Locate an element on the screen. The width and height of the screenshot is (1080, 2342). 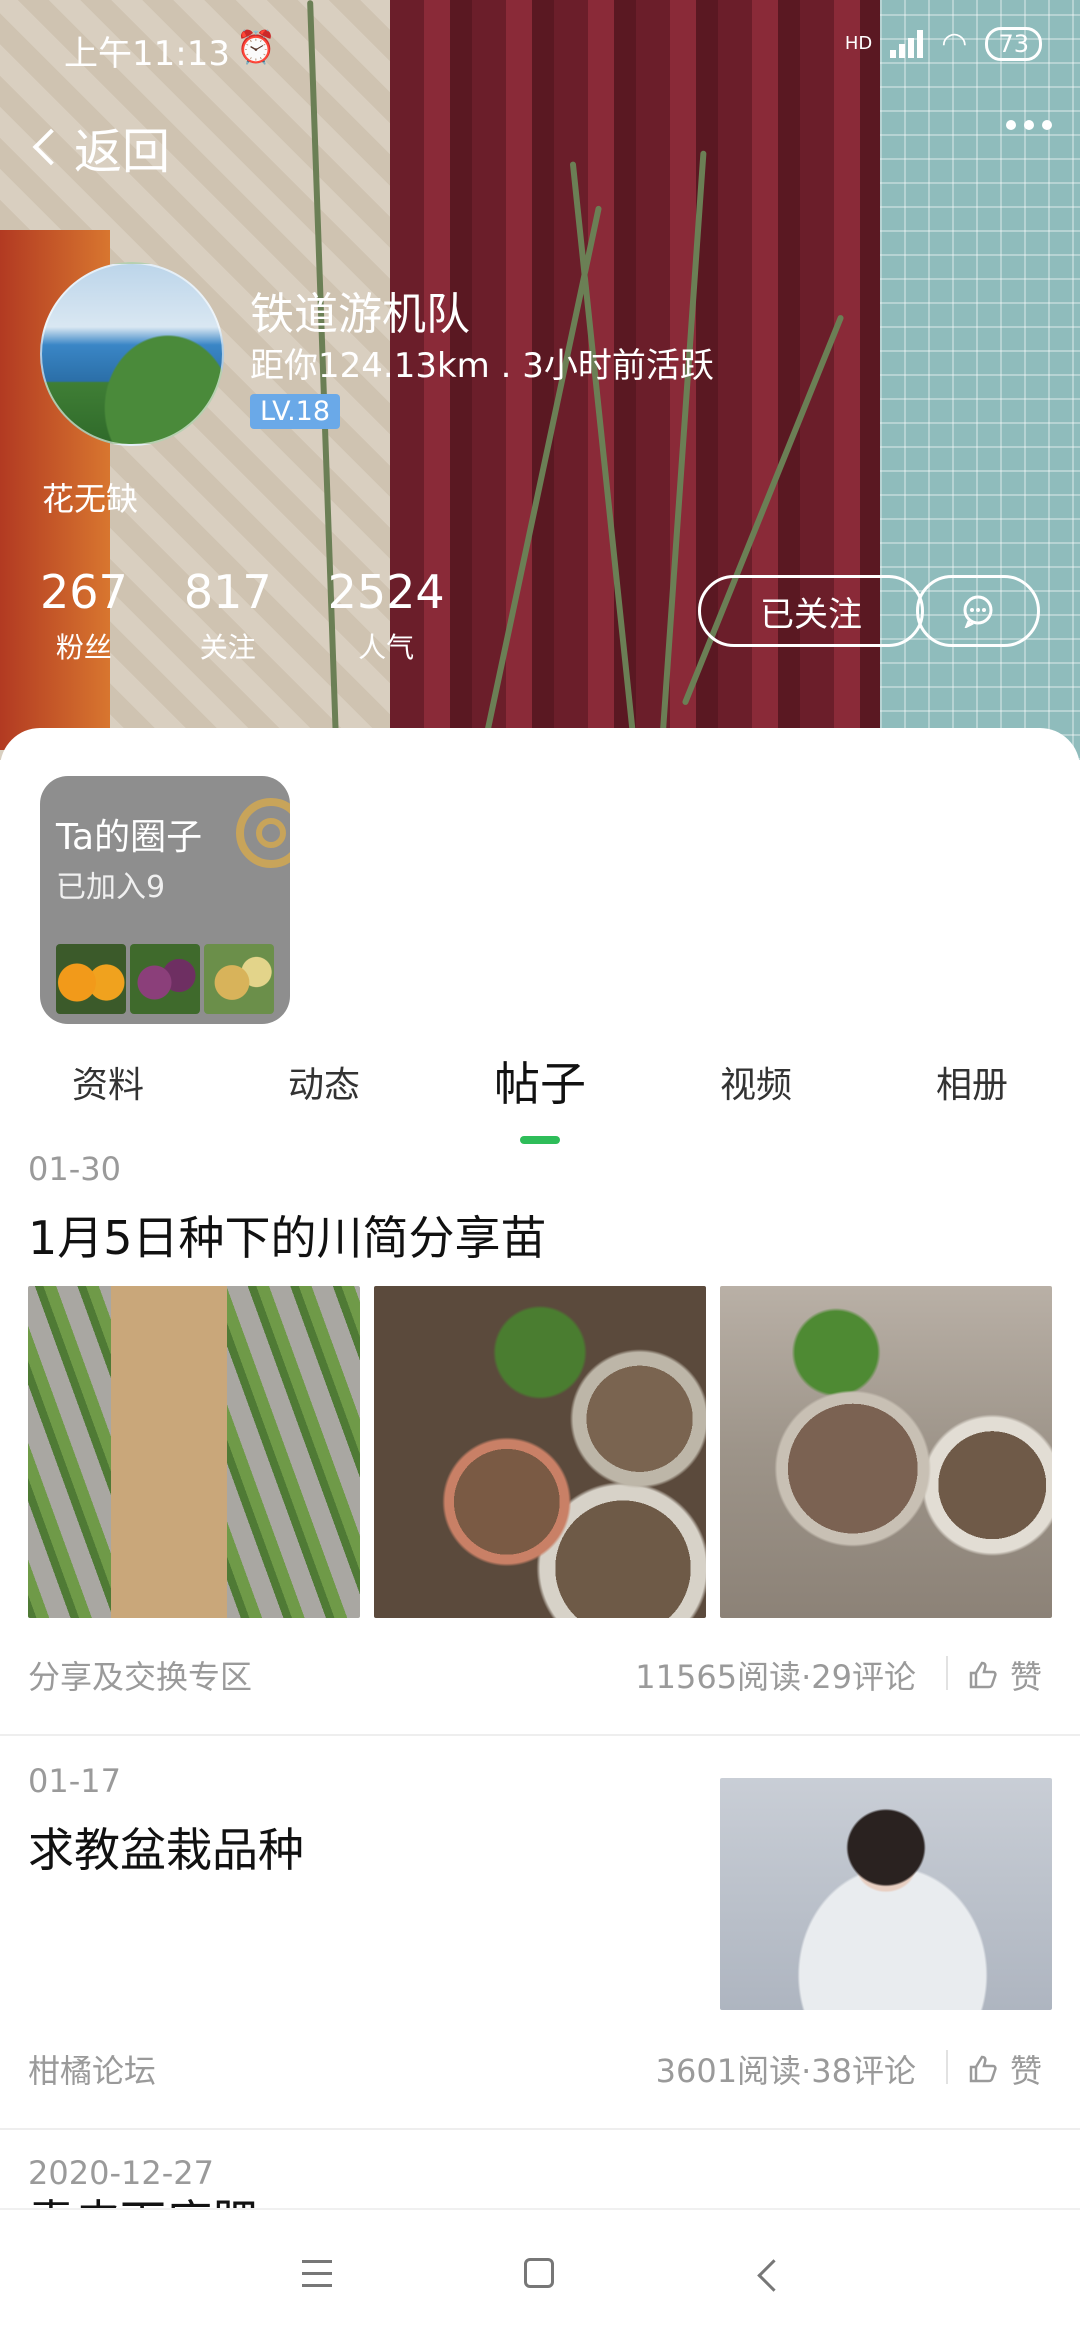
user-meta: 距你124.13km . 3小时前活跃 is located at coordinates (482, 366).